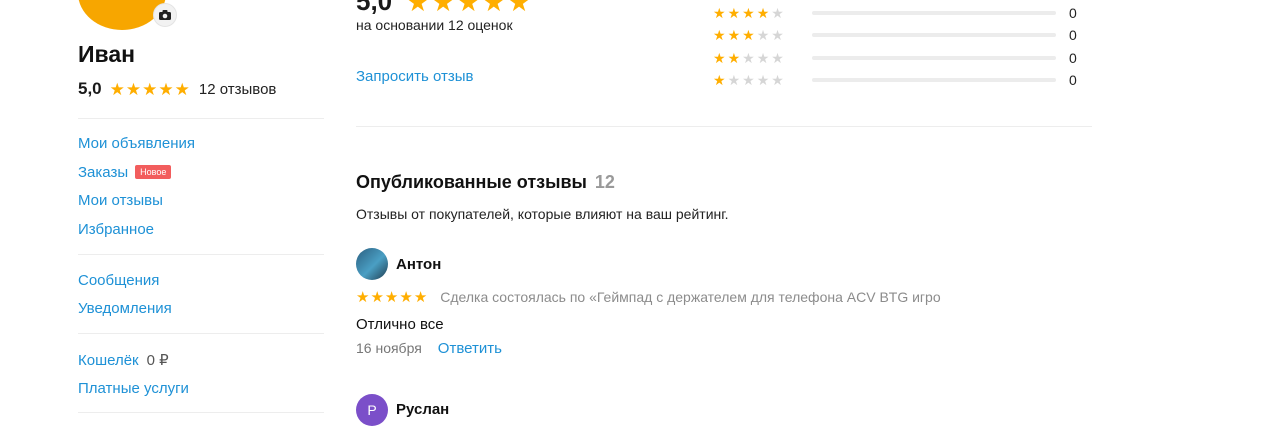 Image resolution: width=1280 pixels, height=426 pixels. Describe the element at coordinates (108, 360) in the screenshot. I see `wallet-label: Кошелёк` at that location.